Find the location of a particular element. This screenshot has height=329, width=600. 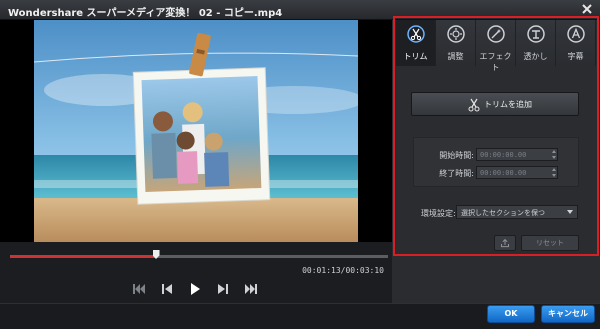

seek-bar is located at coordinates (199, 254).